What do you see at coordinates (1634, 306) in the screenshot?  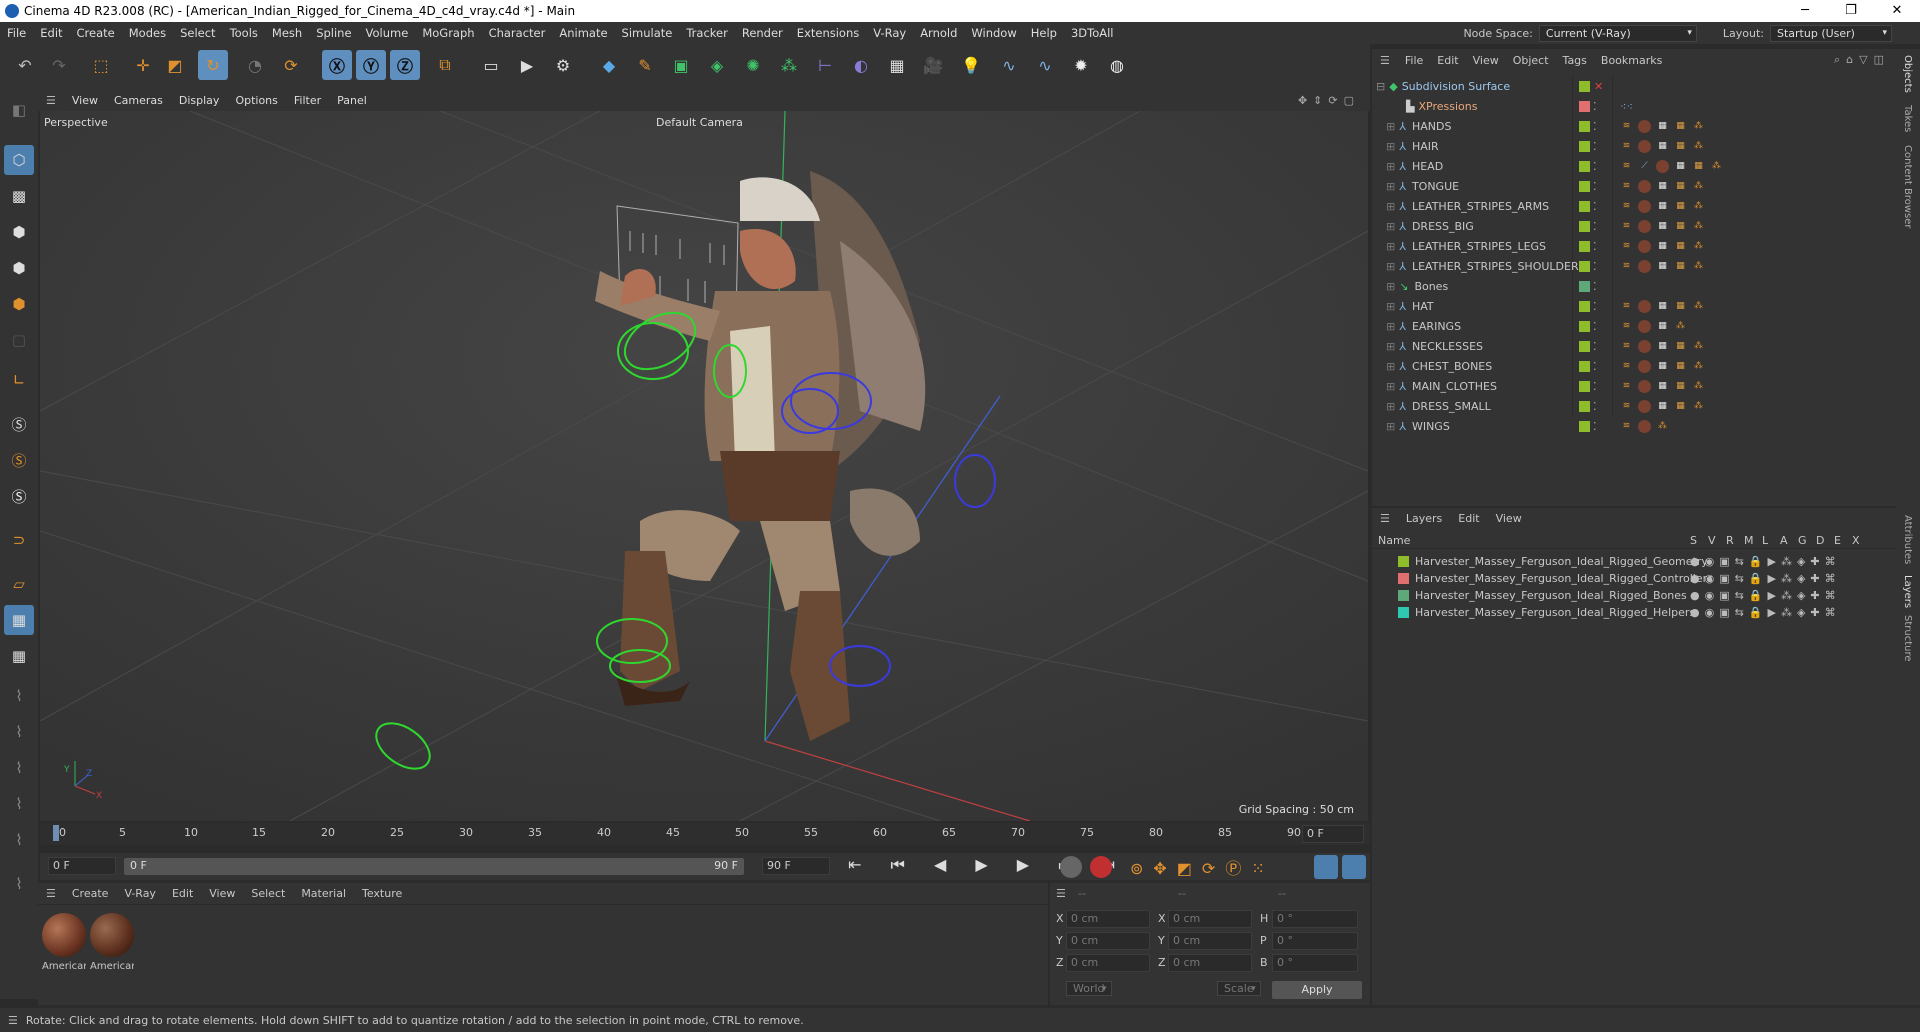 I see `object-row: ⊞ ⅄ HAT ⁚ ≋ ▦ ▦ ⁂` at bounding box center [1634, 306].